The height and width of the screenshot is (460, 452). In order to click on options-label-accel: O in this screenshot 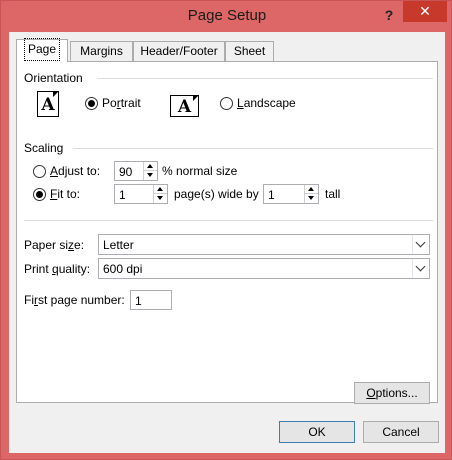, I will do `click(371, 393)`.